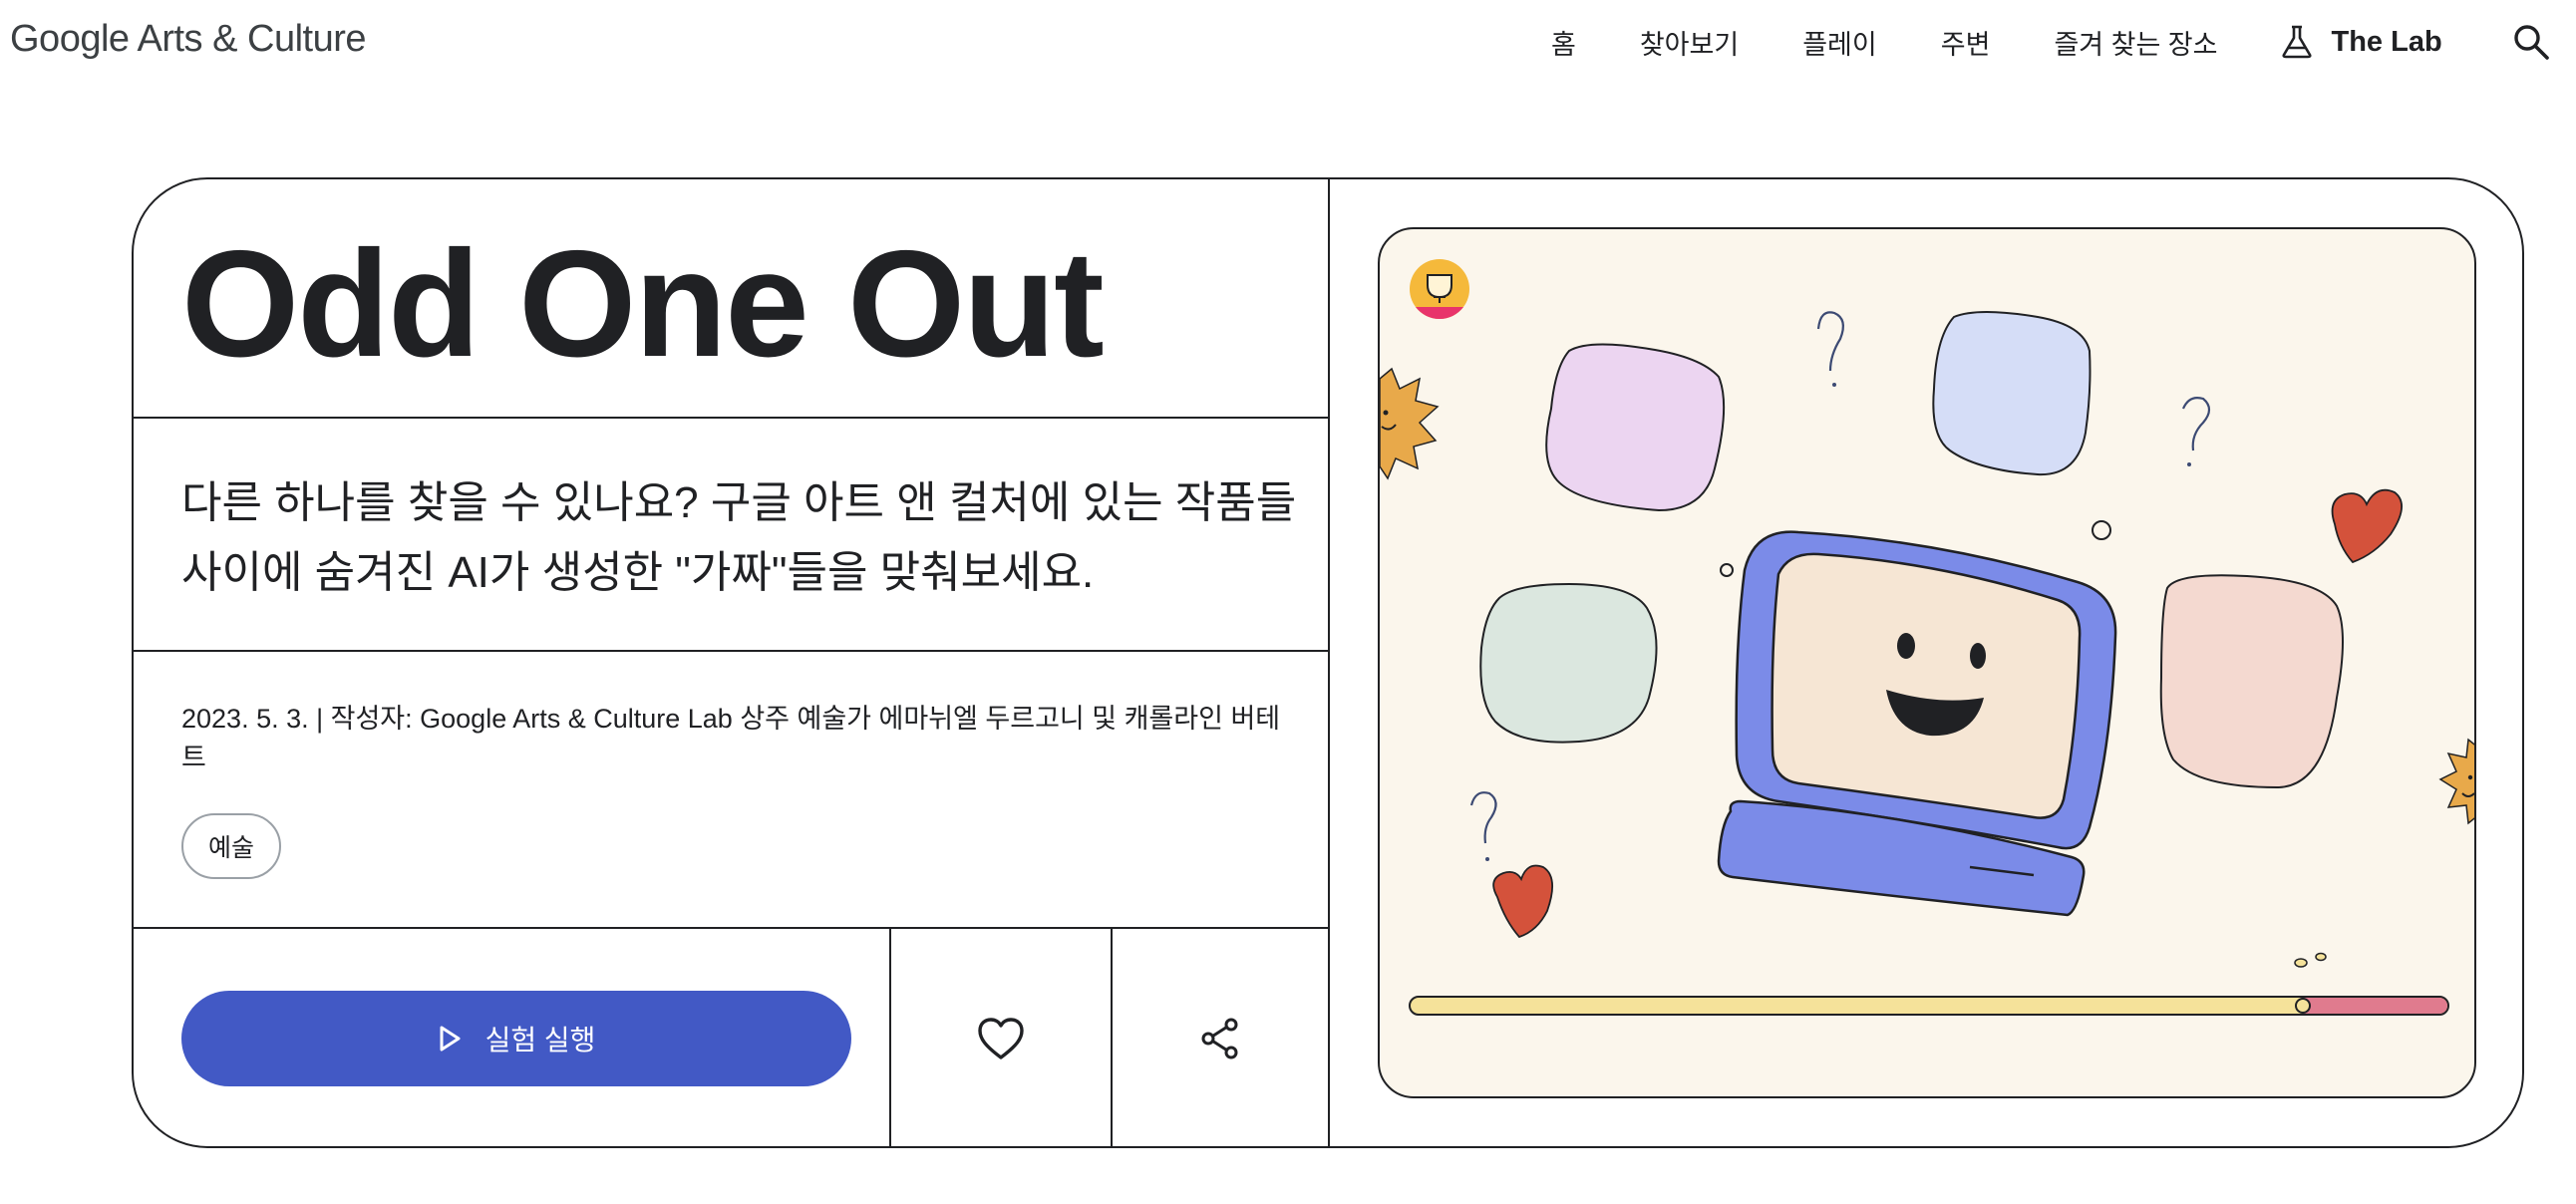  What do you see at coordinates (1689, 42) in the screenshot?
I see `nav-item-explore: 찾아보기` at bounding box center [1689, 42].